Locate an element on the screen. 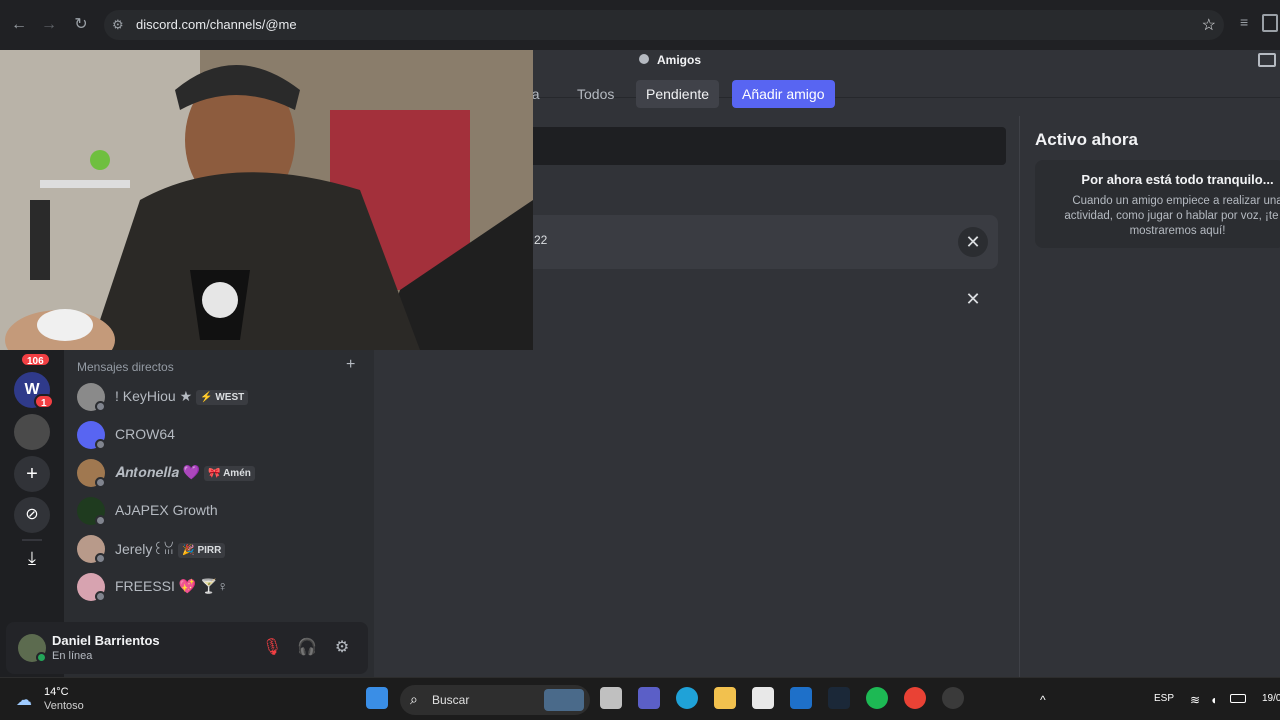 This screenshot has width=1280, height=720. browser-toolbar: ← → ↻ ⚙ discord.com/channels/@me ☆ ≡ is located at coordinates (640, 25).